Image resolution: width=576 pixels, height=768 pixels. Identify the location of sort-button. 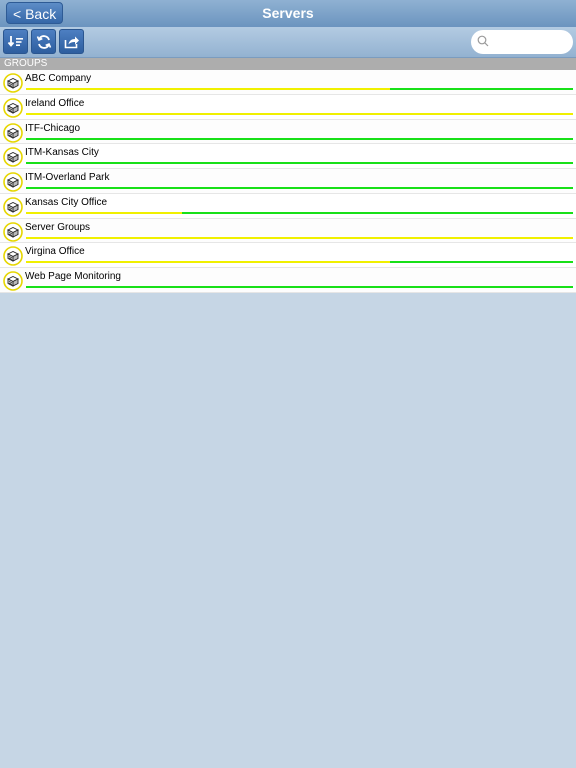
(15, 41).